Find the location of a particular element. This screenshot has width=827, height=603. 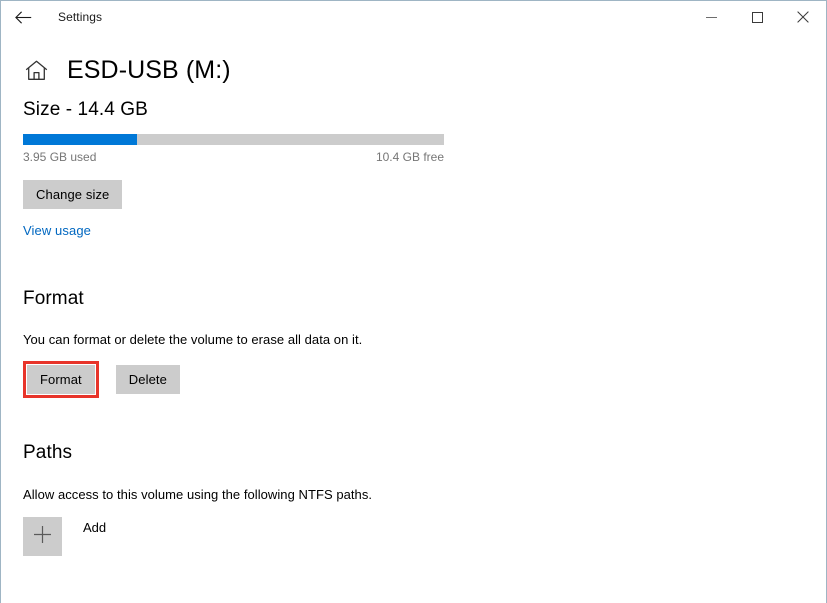

paths-heading: Paths is located at coordinates (48, 452).